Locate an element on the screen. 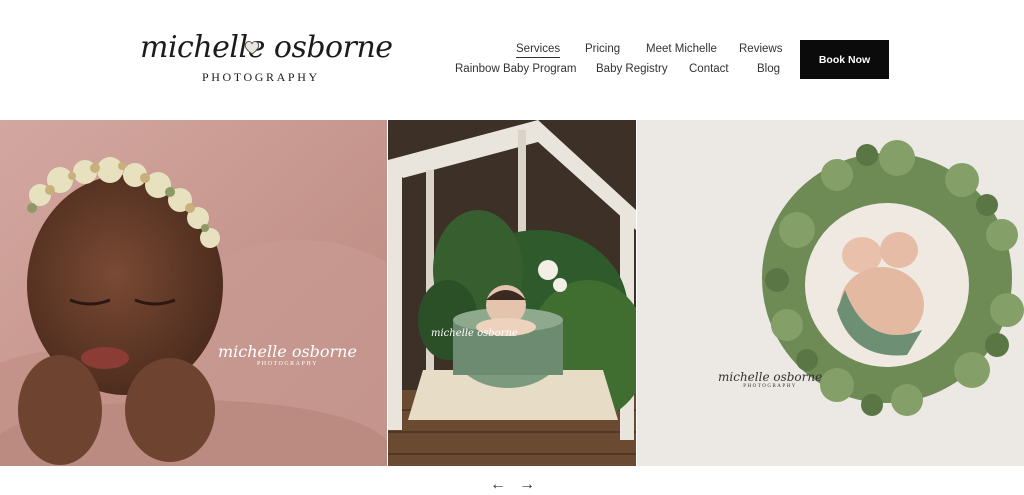 The image size is (1024, 495). nav-item-reviews: Reviews is located at coordinates (760, 49).